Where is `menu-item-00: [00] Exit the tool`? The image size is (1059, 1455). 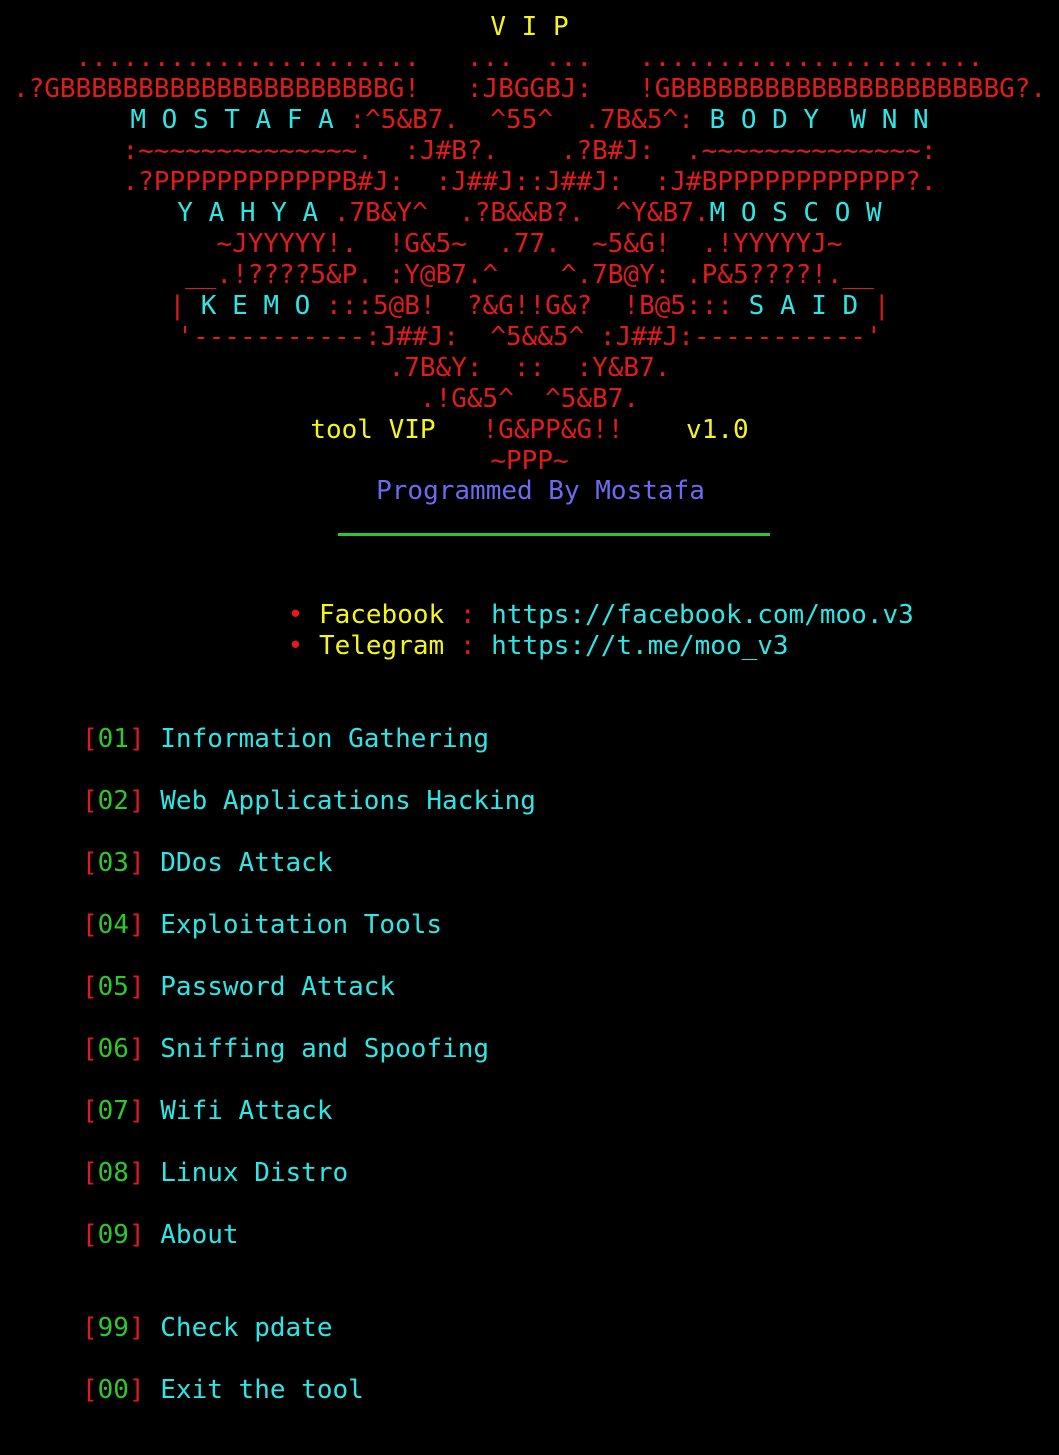 menu-item-00: [00] Exit the tool is located at coordinates (223, 1390).